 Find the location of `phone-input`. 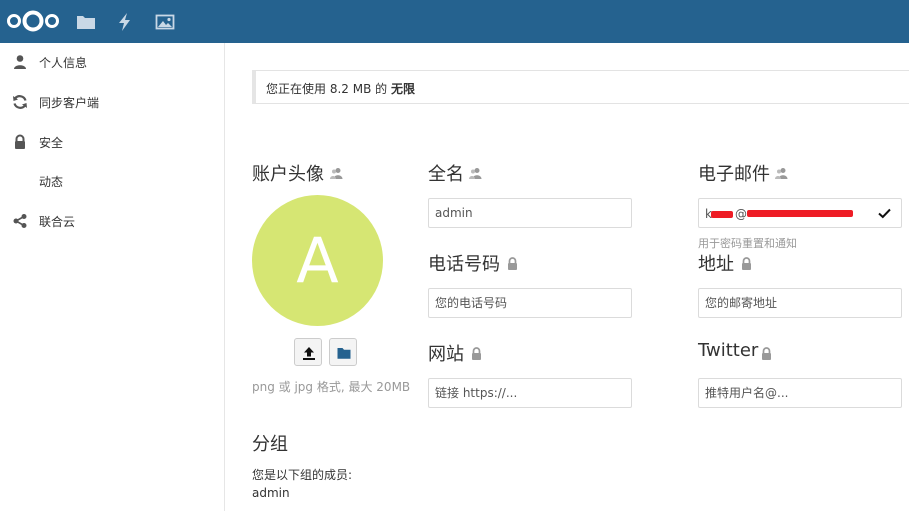

phone-input is located at coordinates (530, 303).